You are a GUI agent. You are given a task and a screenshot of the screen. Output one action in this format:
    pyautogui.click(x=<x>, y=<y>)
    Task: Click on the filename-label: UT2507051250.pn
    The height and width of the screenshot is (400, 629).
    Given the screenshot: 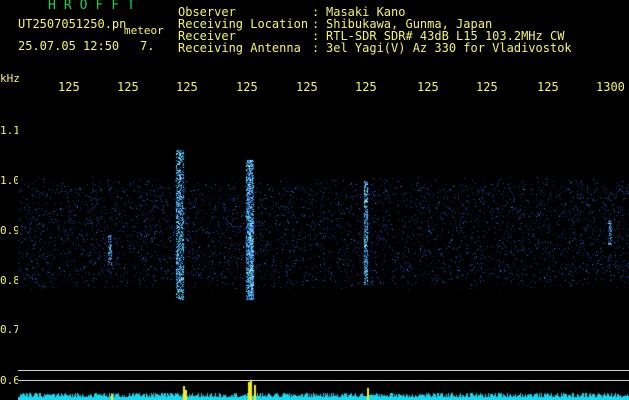 What is the action you would take?
    pyautogui.click(x=72, y=24)
    